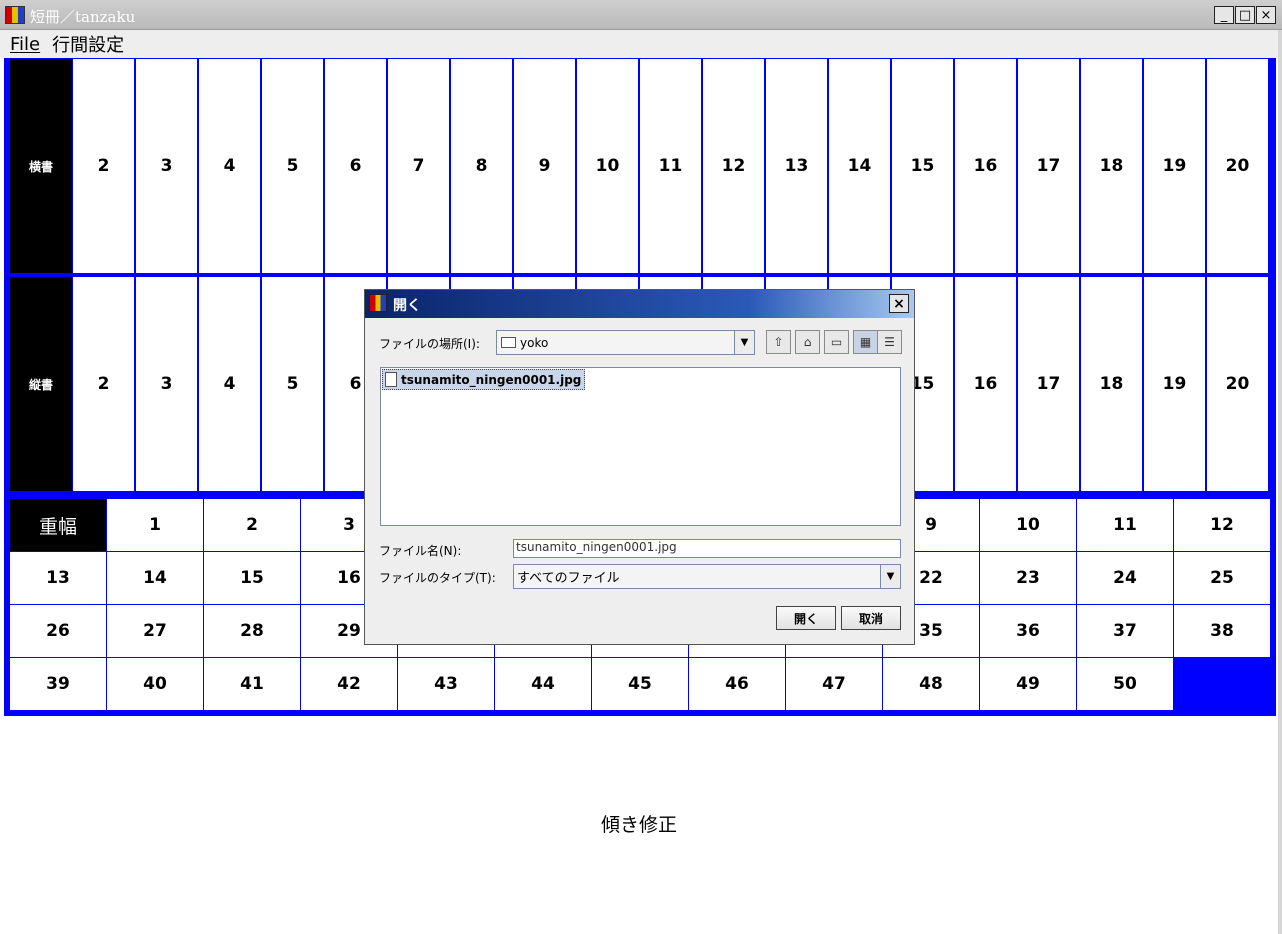 This screenshot has width=1282, height=934. Describe the element at coordinates (349, 684) in the screenshot. I see `grid-cell: 42` at that location.